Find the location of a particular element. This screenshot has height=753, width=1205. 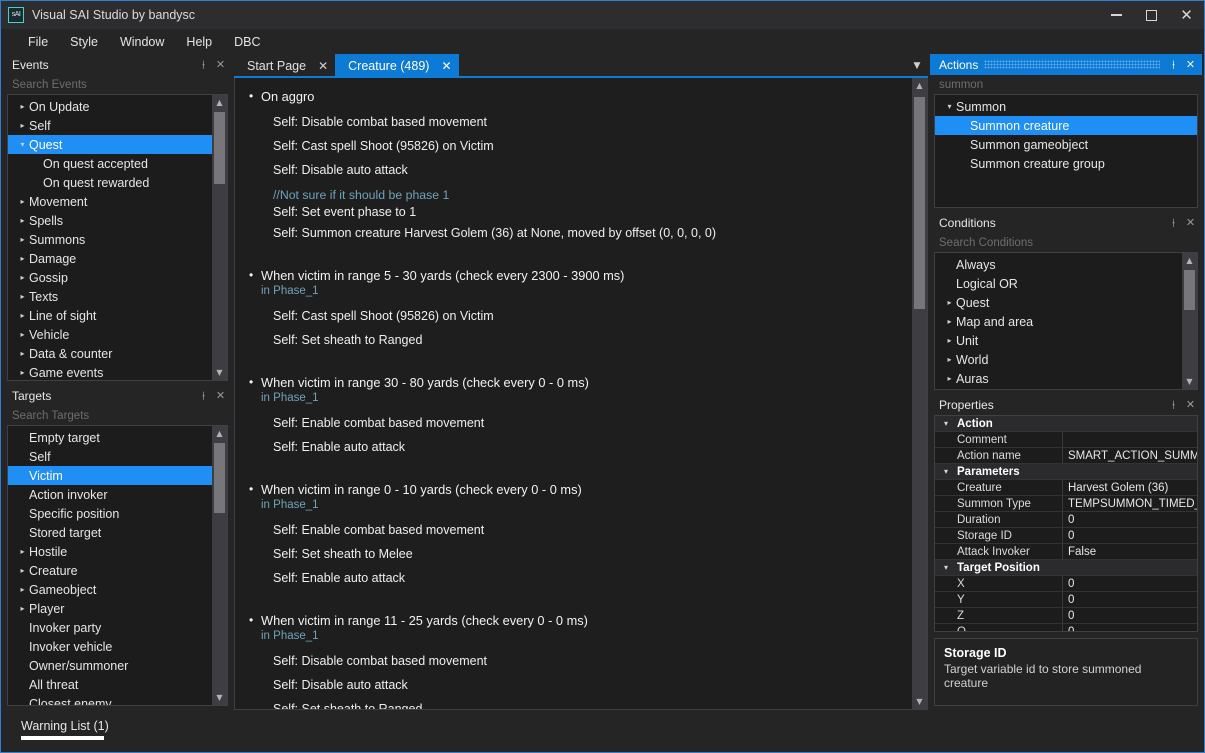

action-line: Self: Set event phase to 1 is located at coordinates (573, 212).